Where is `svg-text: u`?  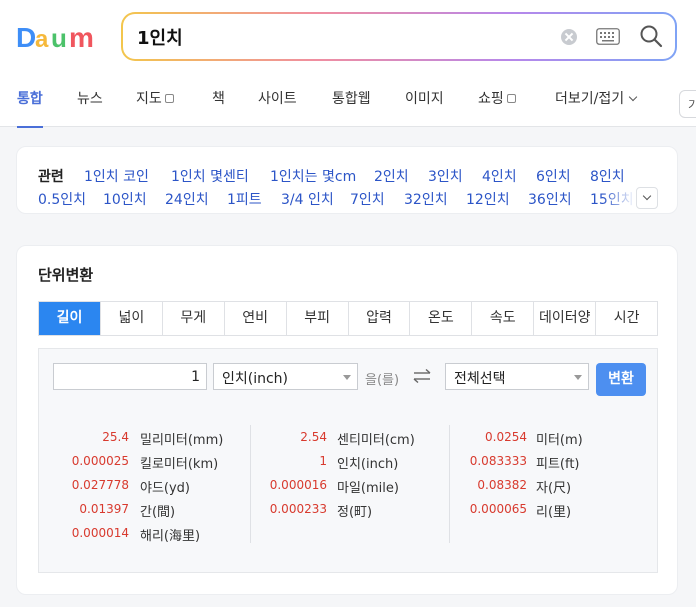 svg-text: u is located at coordinates (59, 37).